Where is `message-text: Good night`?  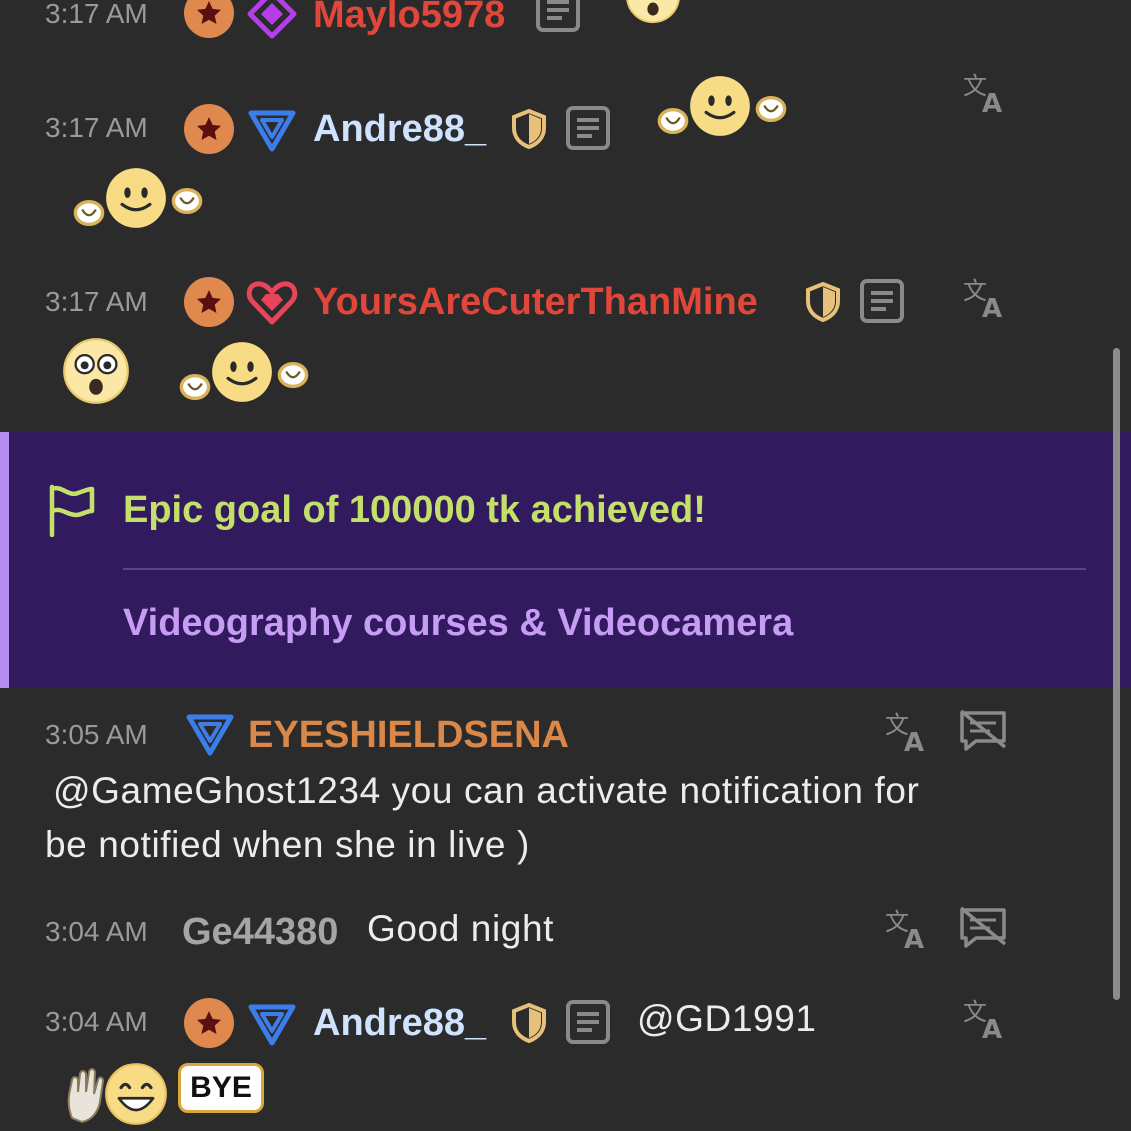
message-text: Good night is located at coordinates (461, 928).